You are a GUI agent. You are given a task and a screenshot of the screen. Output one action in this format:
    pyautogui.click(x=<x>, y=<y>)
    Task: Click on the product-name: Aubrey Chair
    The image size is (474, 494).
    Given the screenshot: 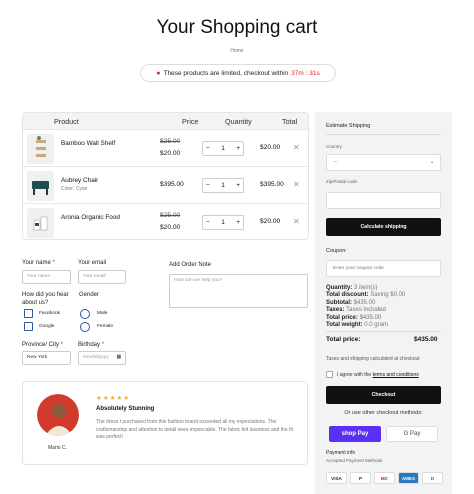 What is the action you would take?
    pyautogui.click(x=79, y=180)
    